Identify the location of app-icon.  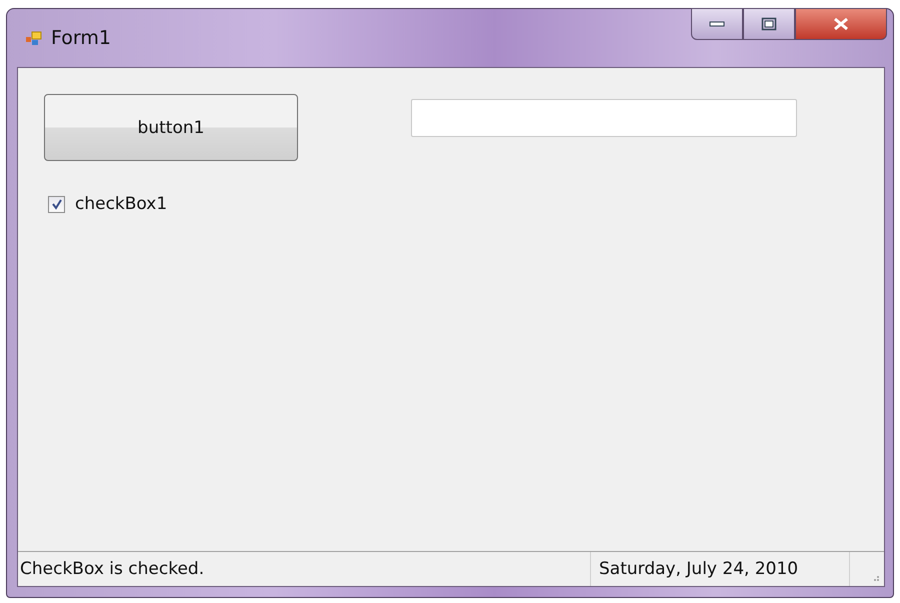
(34, 38).